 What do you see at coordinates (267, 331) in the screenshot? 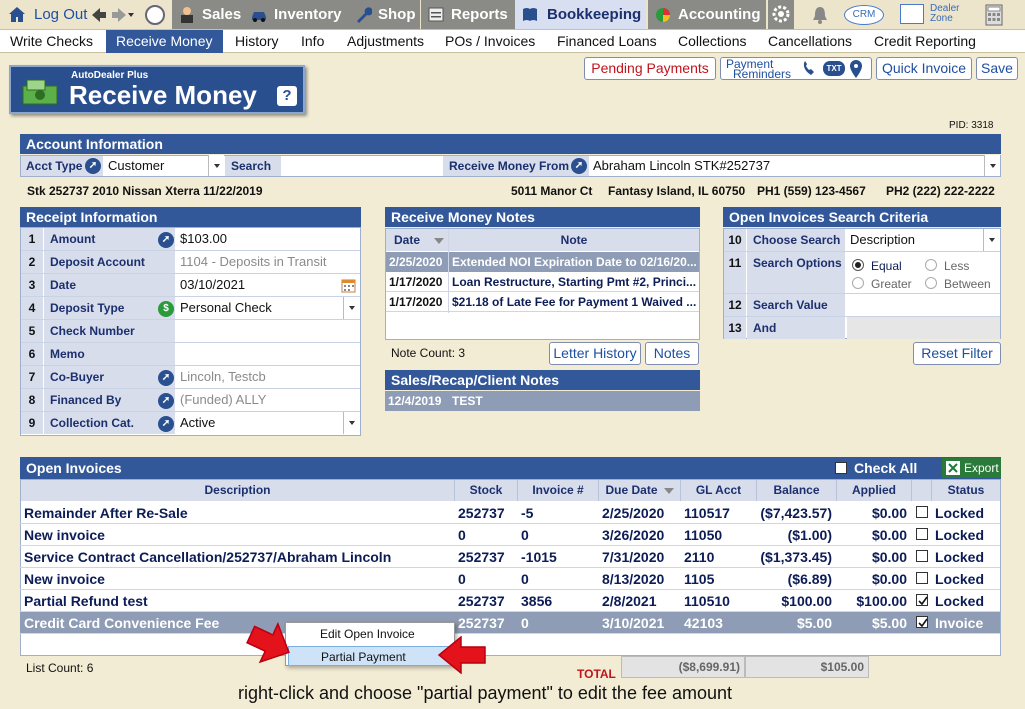
I see `check-number-input` at bounding box center [267, 331].